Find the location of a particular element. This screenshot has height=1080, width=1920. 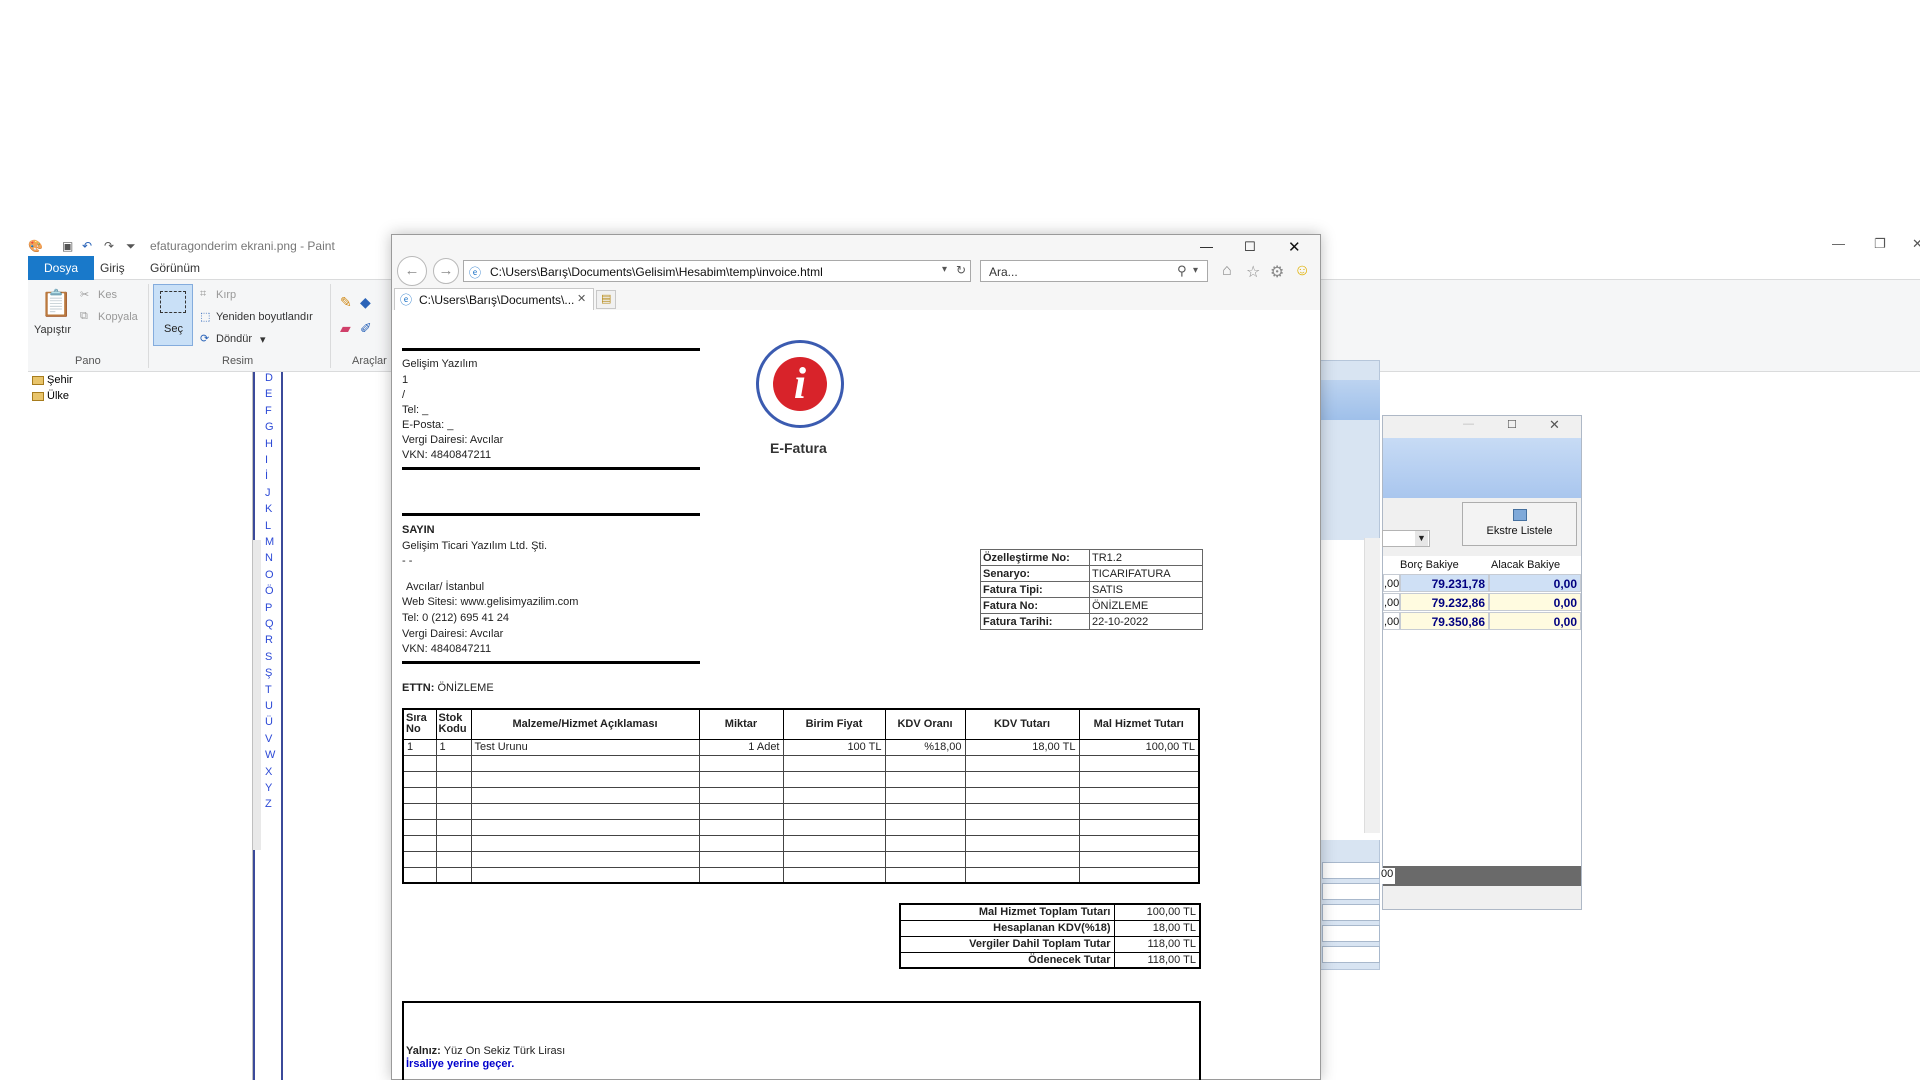

fill-icon: ◆ is located at coordinates (365, 302).